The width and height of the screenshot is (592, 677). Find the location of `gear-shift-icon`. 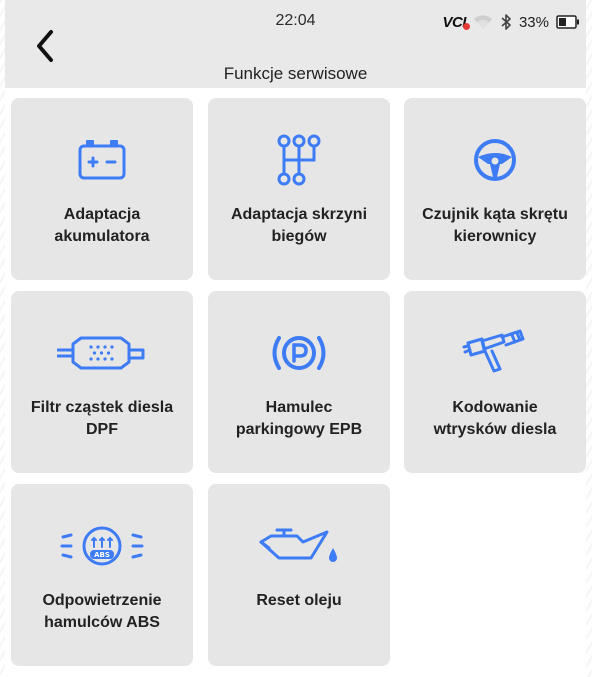

gear-shift-icon is located at coordinates (299, 160).